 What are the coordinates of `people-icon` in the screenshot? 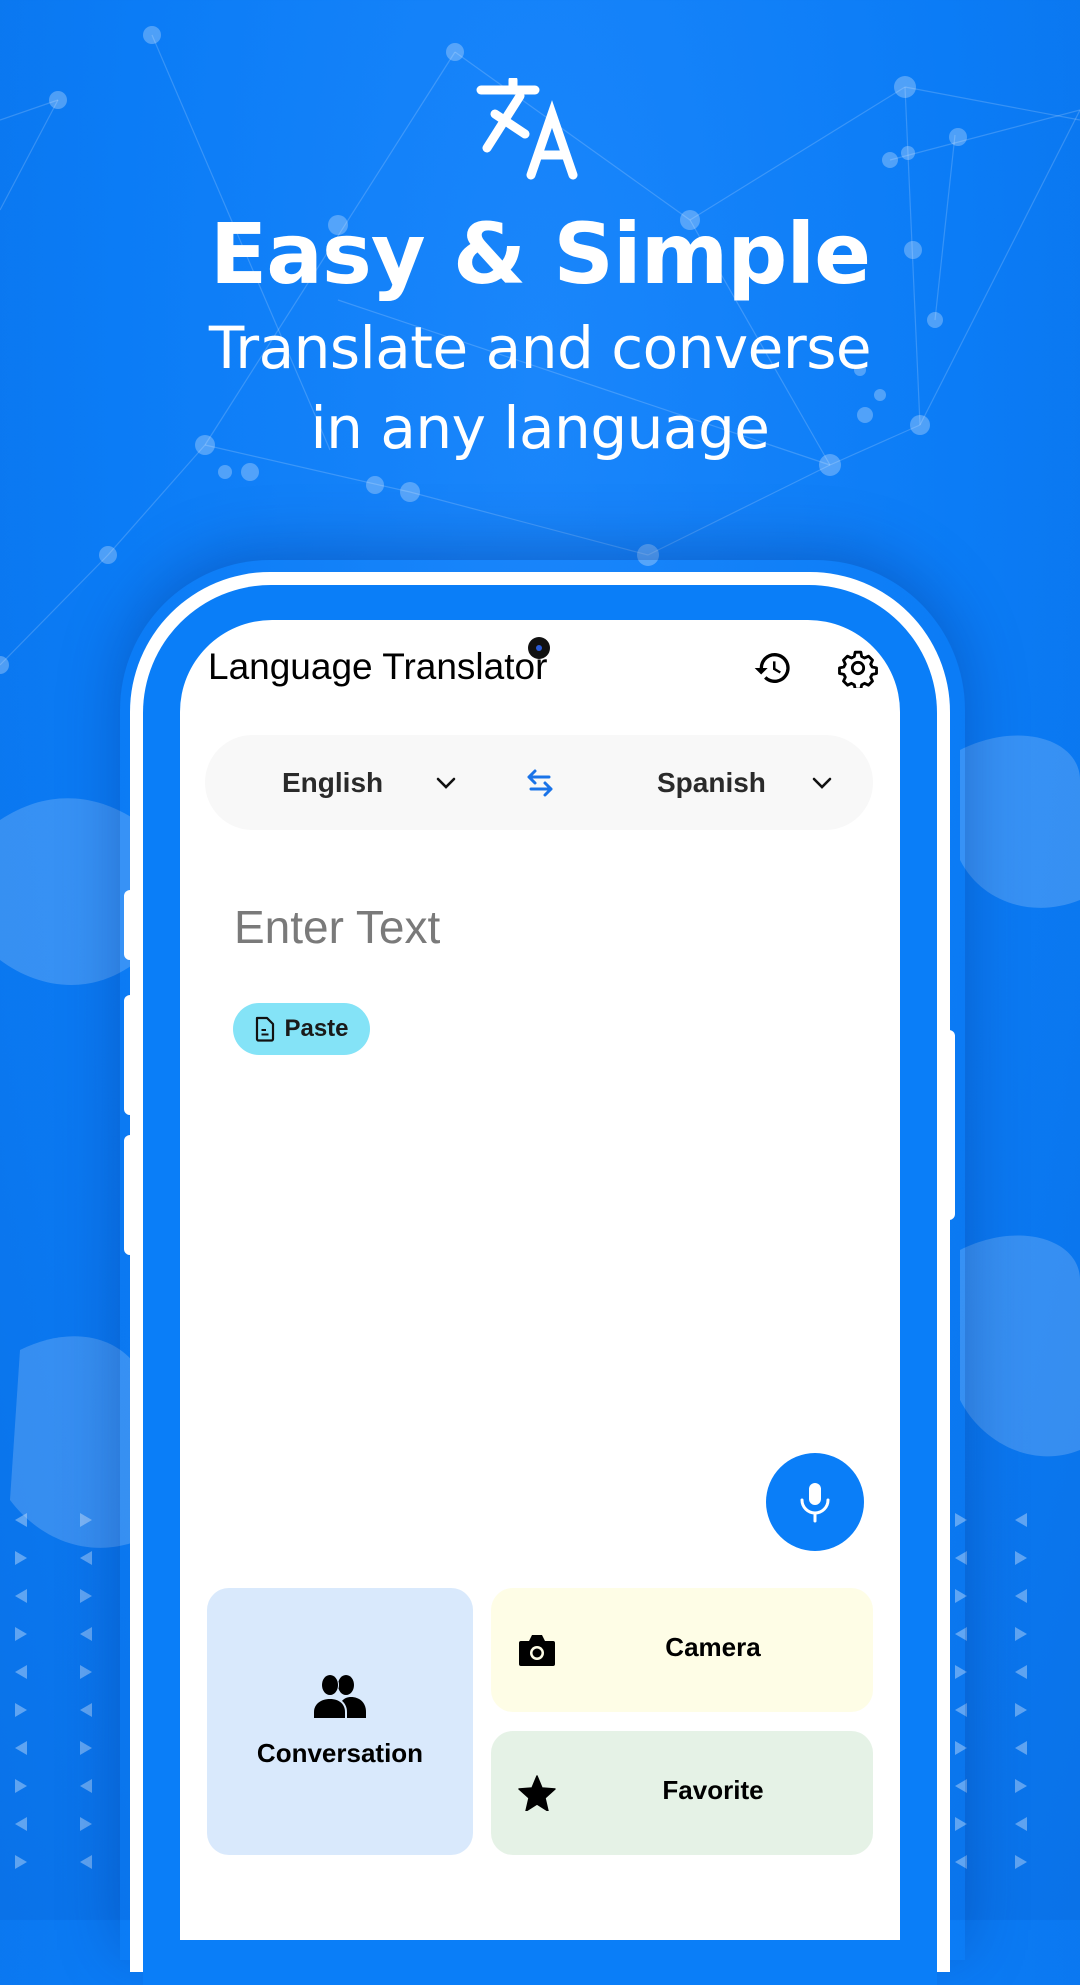 It's located at (339, 1696).